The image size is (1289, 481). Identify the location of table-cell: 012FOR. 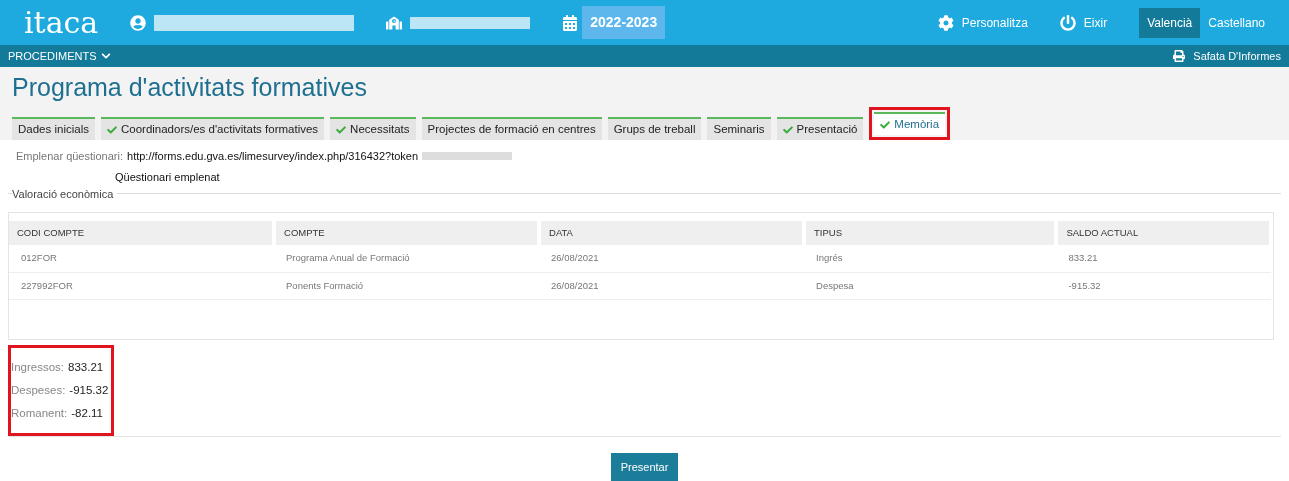
(141, 258).